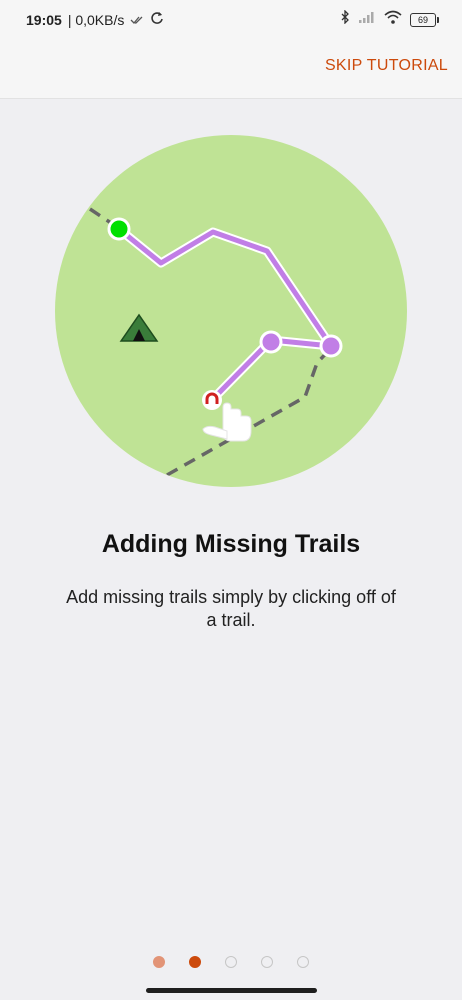 The image size is (462, 1000). What do you see at coordinates (386, 66) in the screenshot?
I see `skip-tutorial-button: SKIP TUTORIAL` at bounding box center [386, 66].